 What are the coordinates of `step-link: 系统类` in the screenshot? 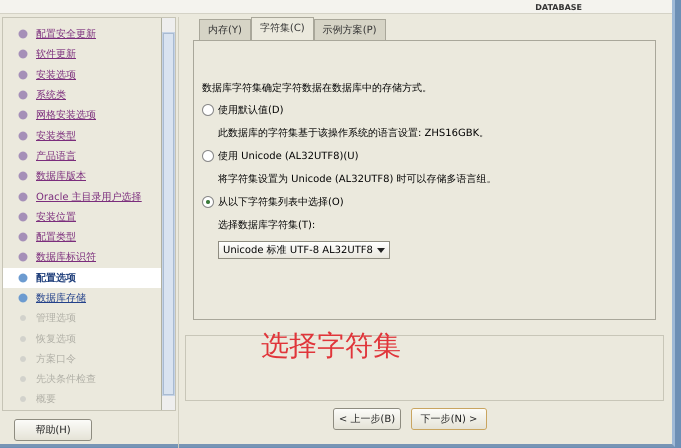 It's located at (51, 95).